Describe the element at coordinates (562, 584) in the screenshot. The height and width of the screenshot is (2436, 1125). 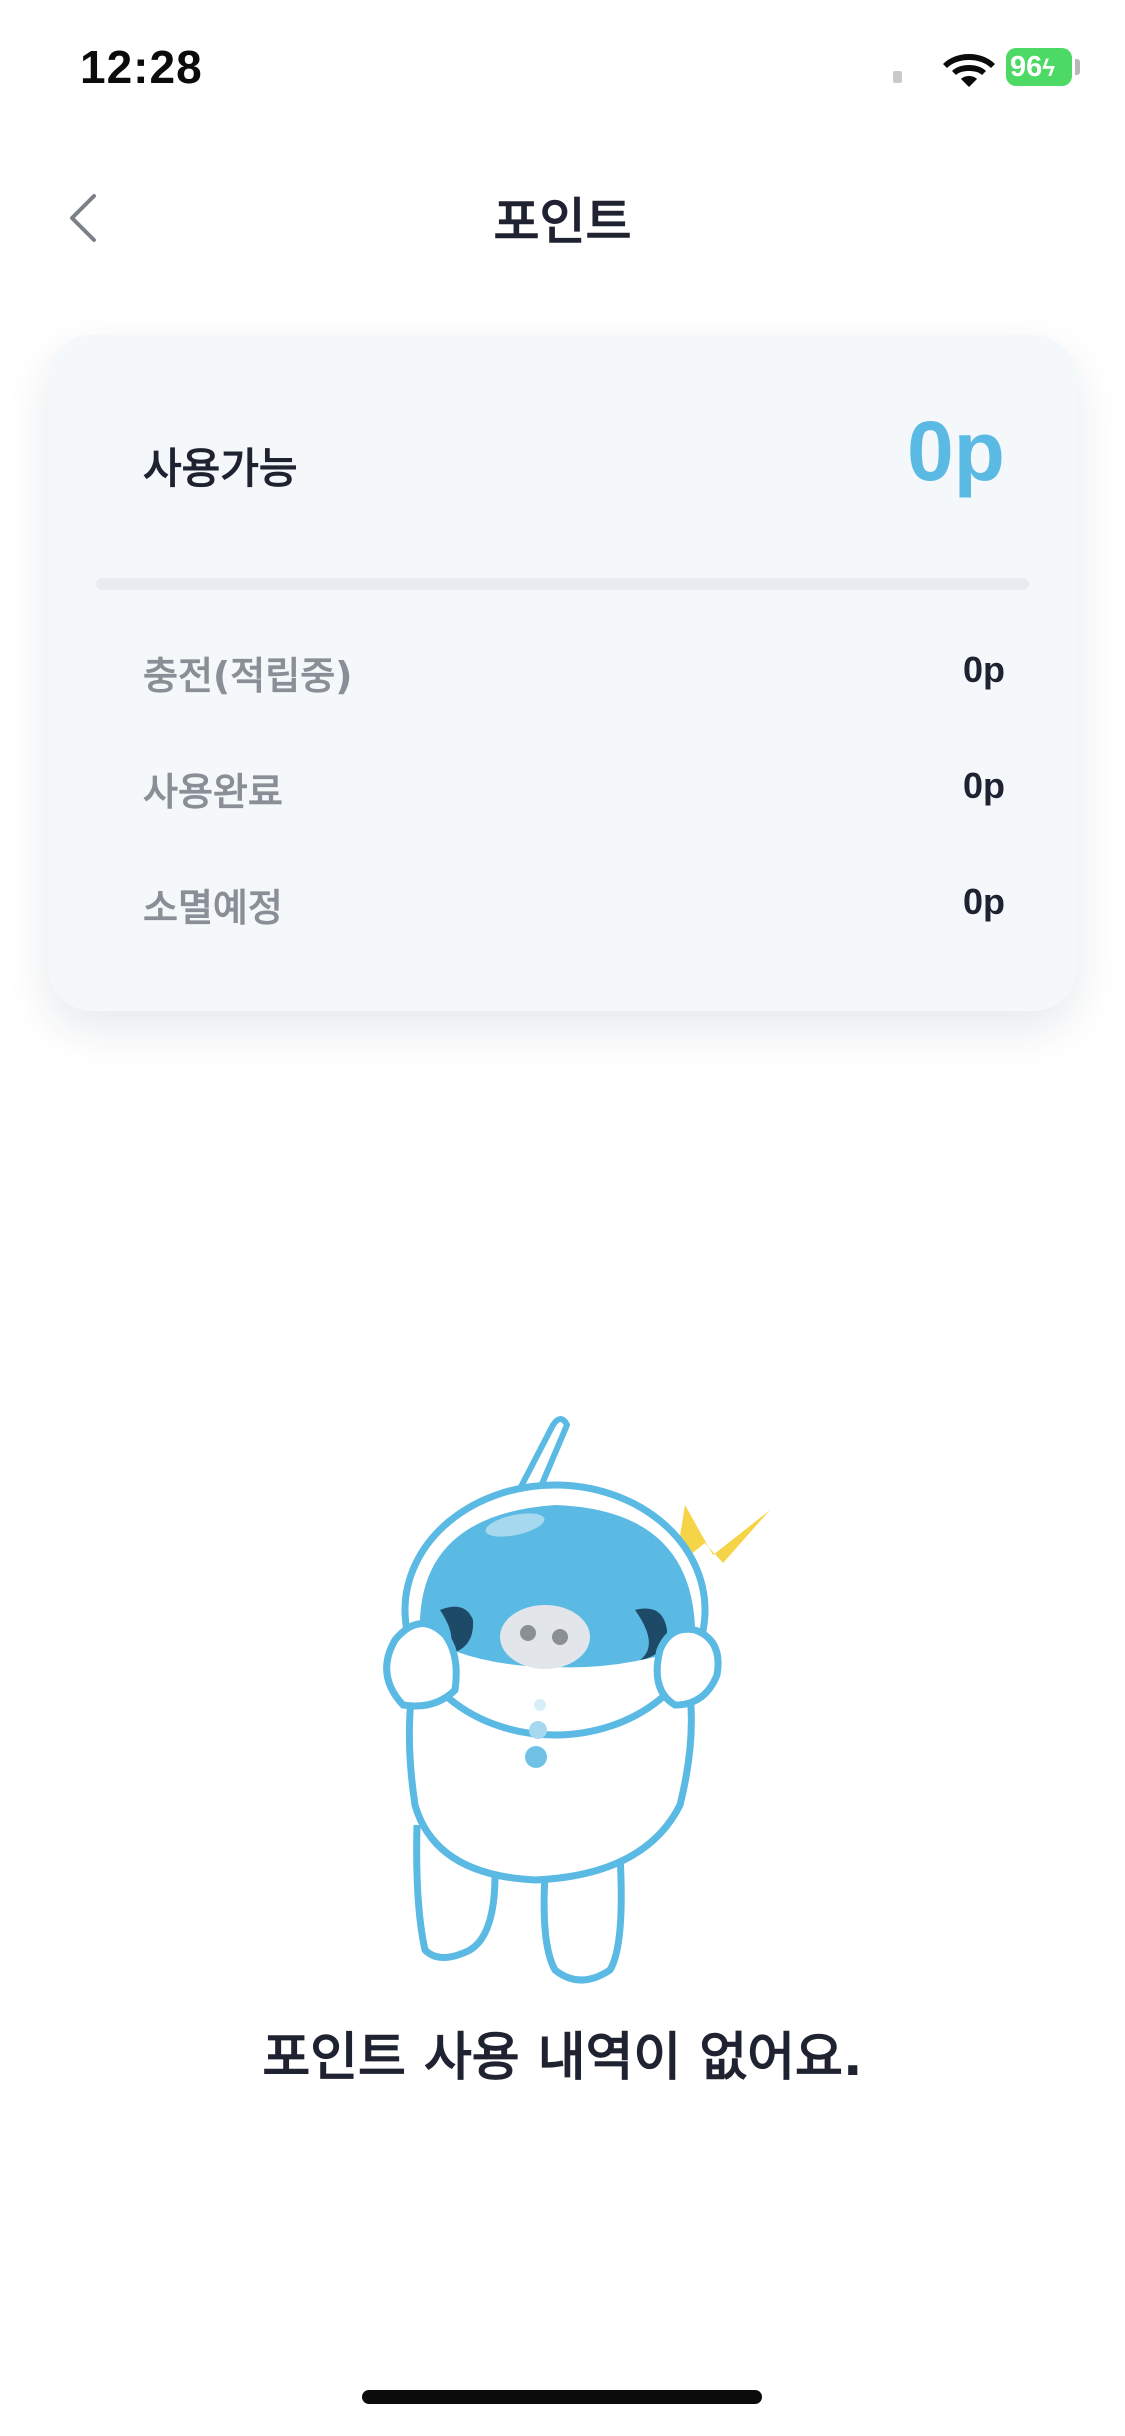
I see `card-divider` at that location.